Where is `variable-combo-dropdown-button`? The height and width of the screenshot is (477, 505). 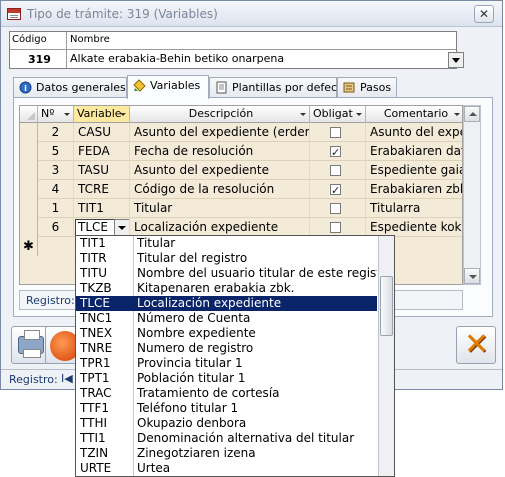 variable-combo-dropdown-button is located at coordinates (121, 227).